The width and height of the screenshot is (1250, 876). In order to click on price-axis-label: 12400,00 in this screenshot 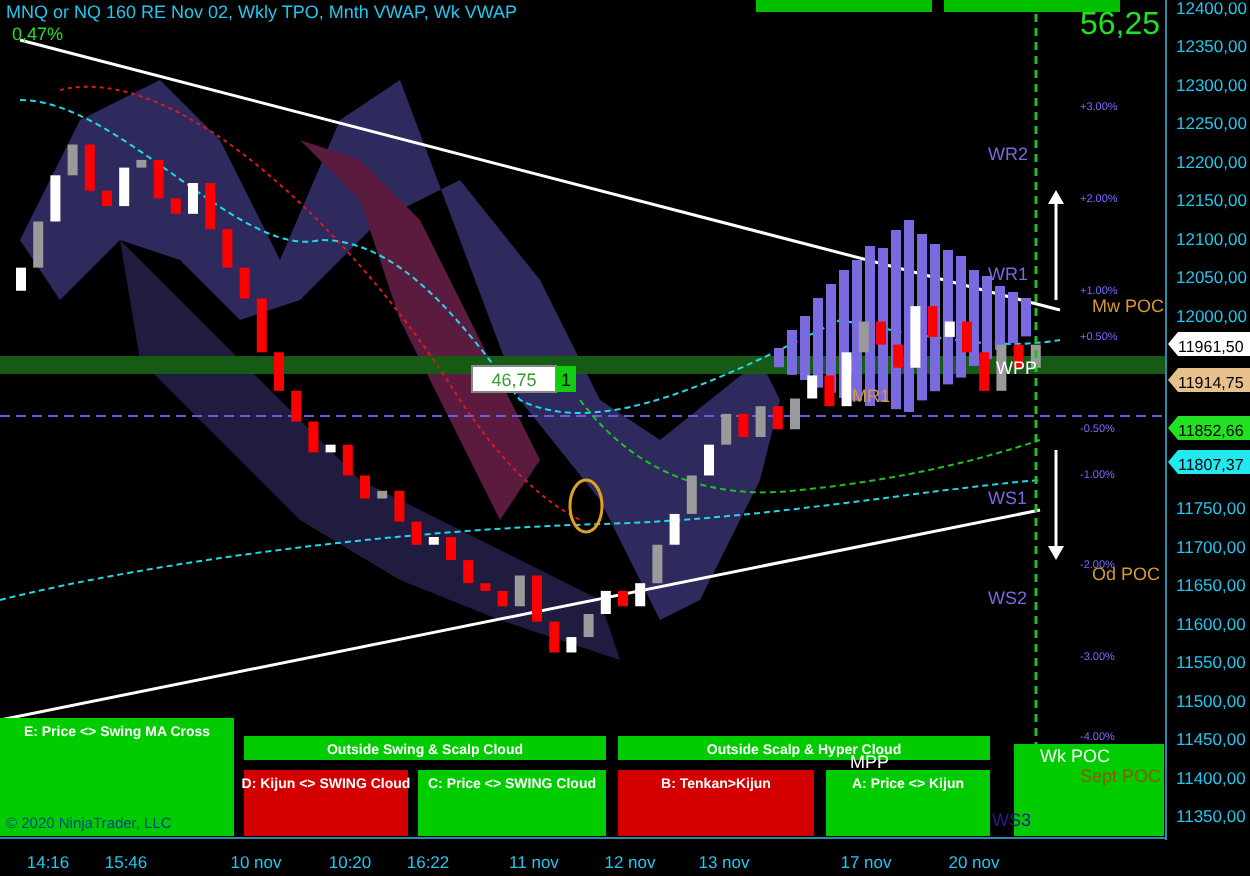, I will do `click(1211, 9)`.